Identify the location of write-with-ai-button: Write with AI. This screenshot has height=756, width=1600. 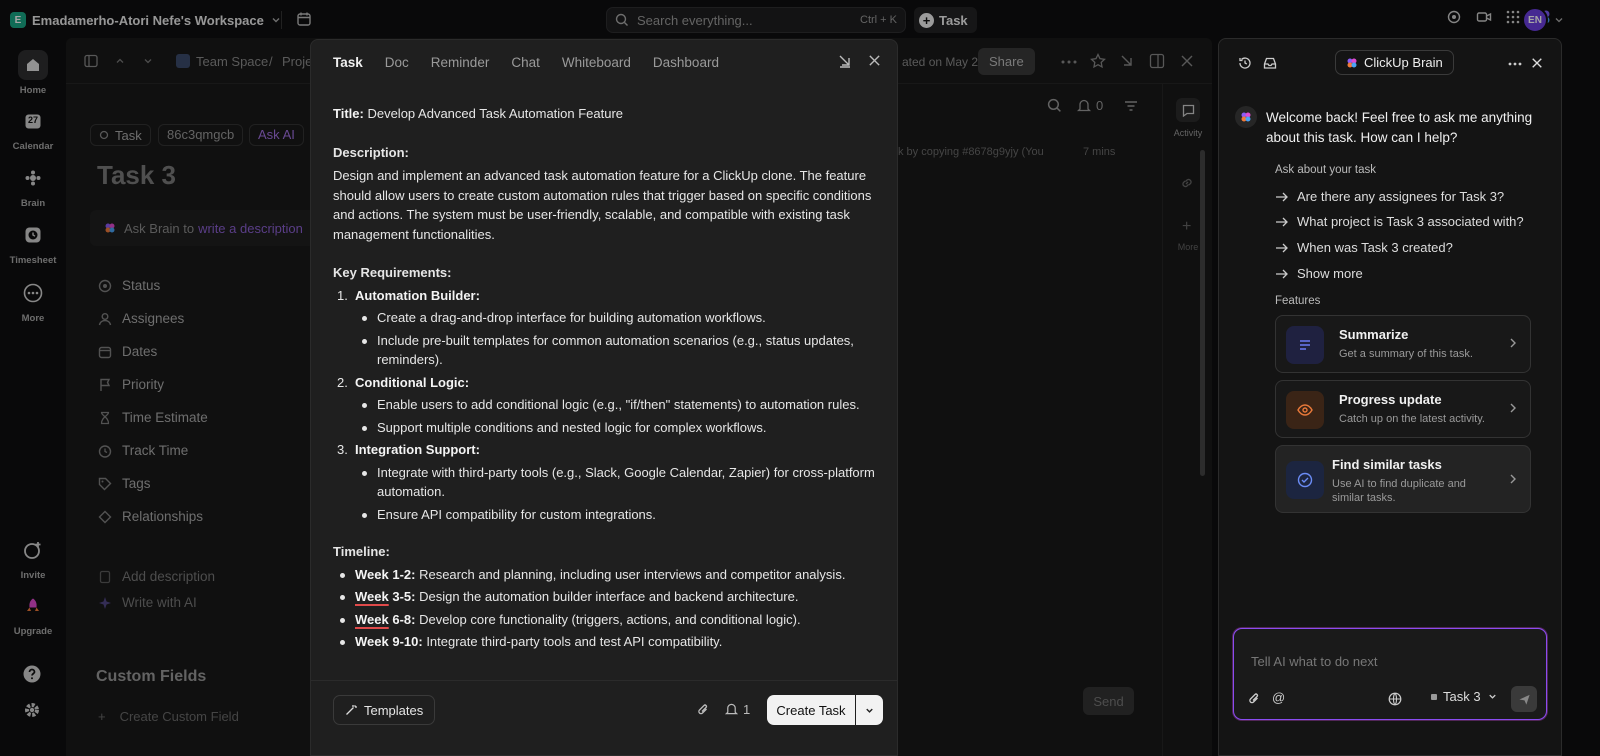
(147, 602).